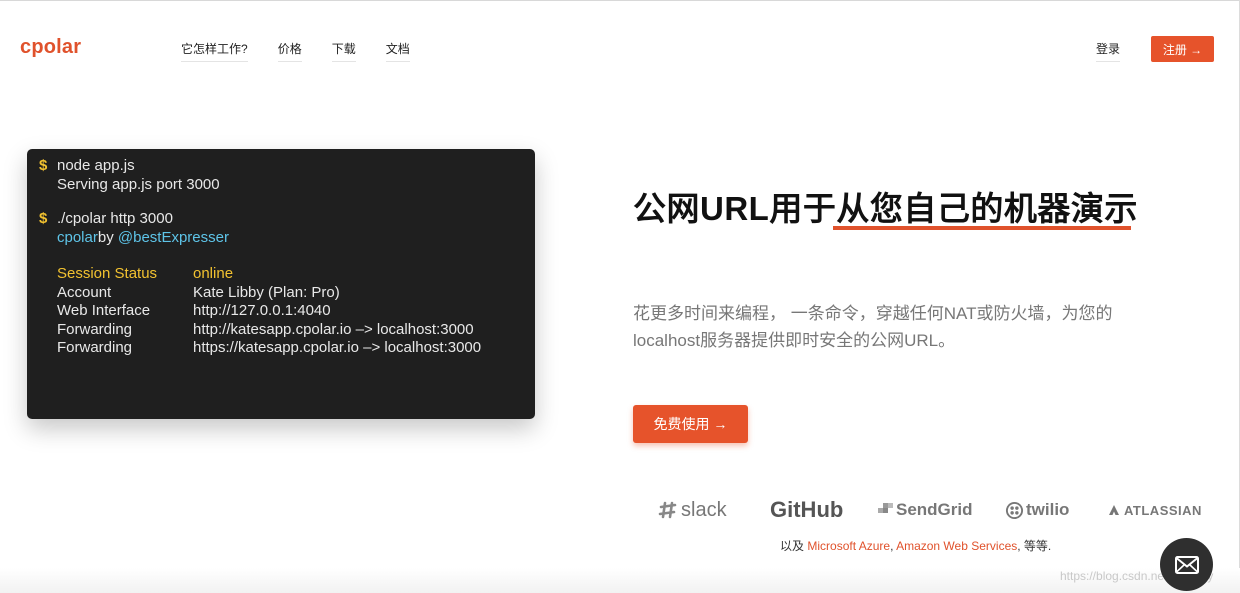 This screenshot has height=593, width=1240. Describe the element at coordinates (397, 51) in the screenshot. I see `nav-docs: 文档` at that location.